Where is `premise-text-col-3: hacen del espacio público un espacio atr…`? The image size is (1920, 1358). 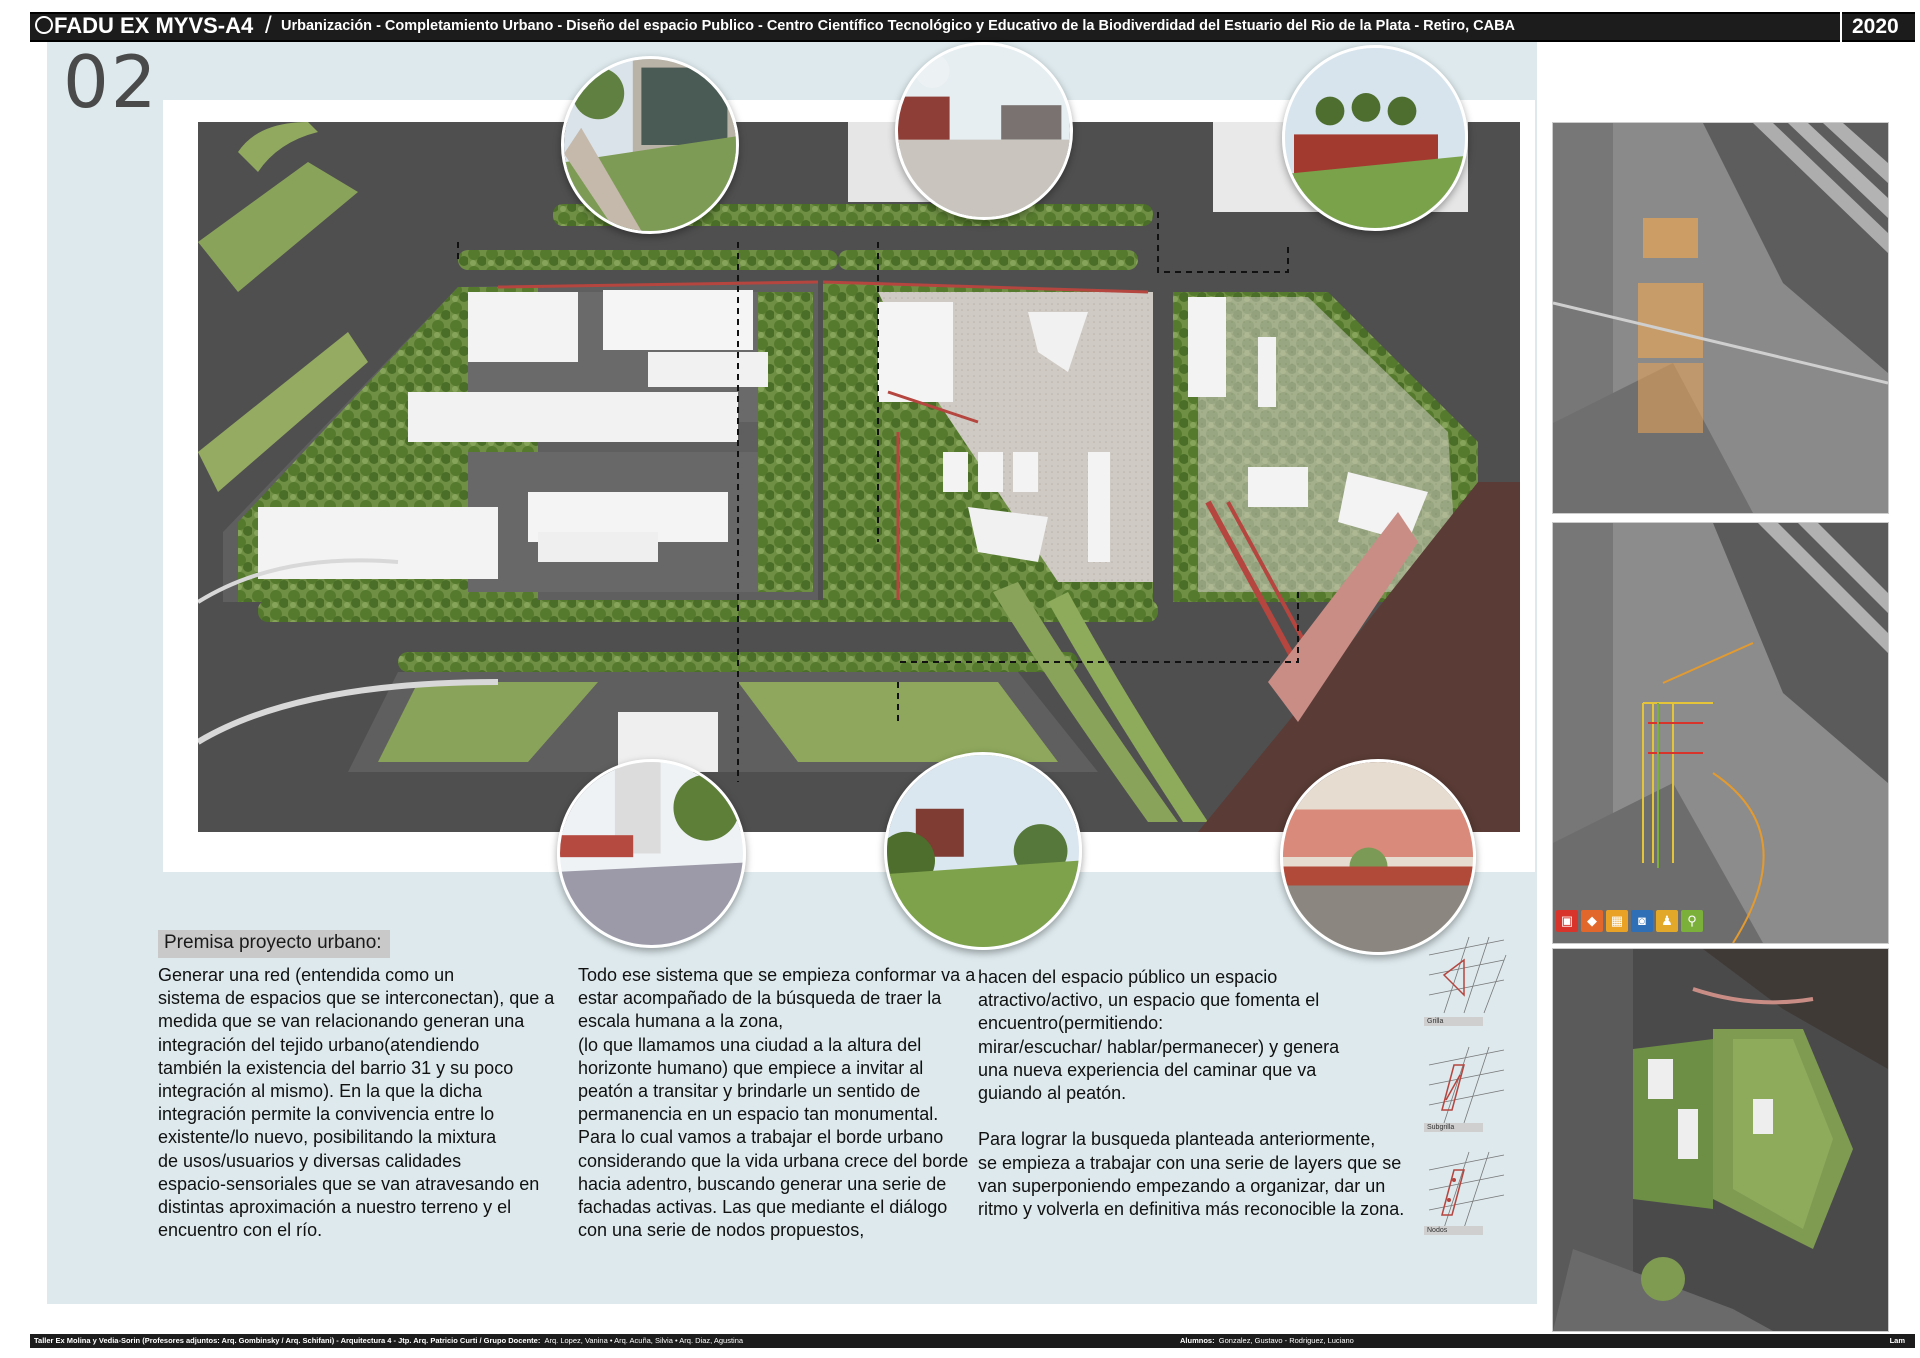
premise-text-col-3: hacen del espacio público un espacio atr… is located at coordinates (1191, 1093).